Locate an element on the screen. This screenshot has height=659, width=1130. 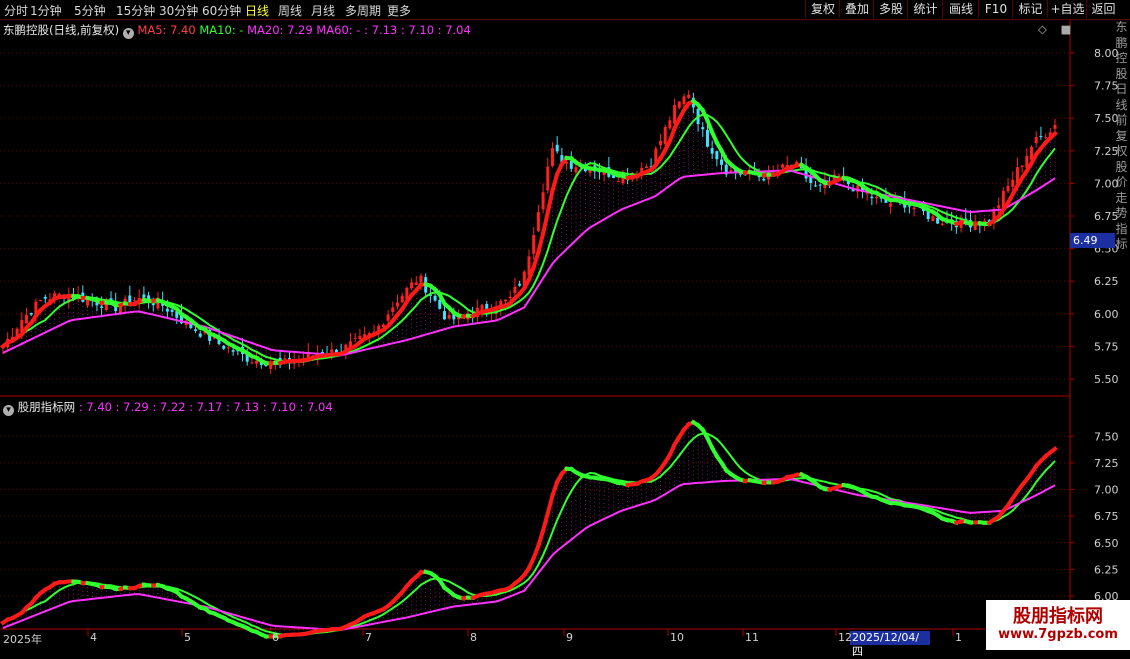
side-char: 走 is located at coordinates (1121, 199).